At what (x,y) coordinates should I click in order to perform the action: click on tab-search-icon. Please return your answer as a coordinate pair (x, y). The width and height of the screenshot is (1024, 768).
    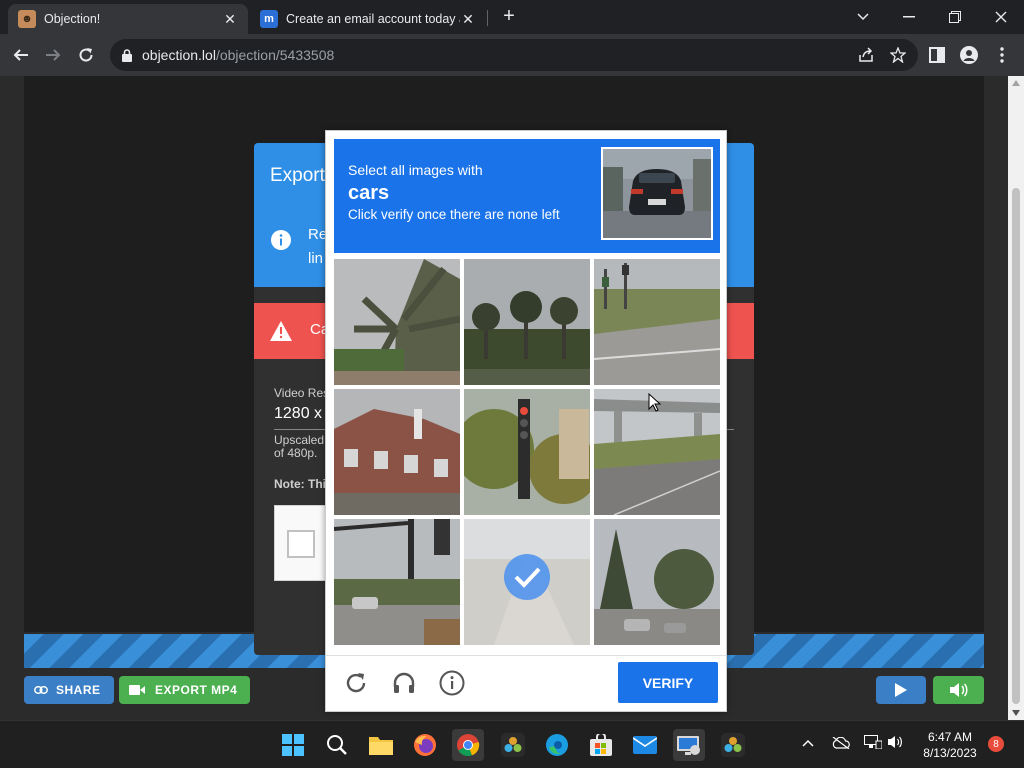
    Looking at the image, I should click on (863, 17).